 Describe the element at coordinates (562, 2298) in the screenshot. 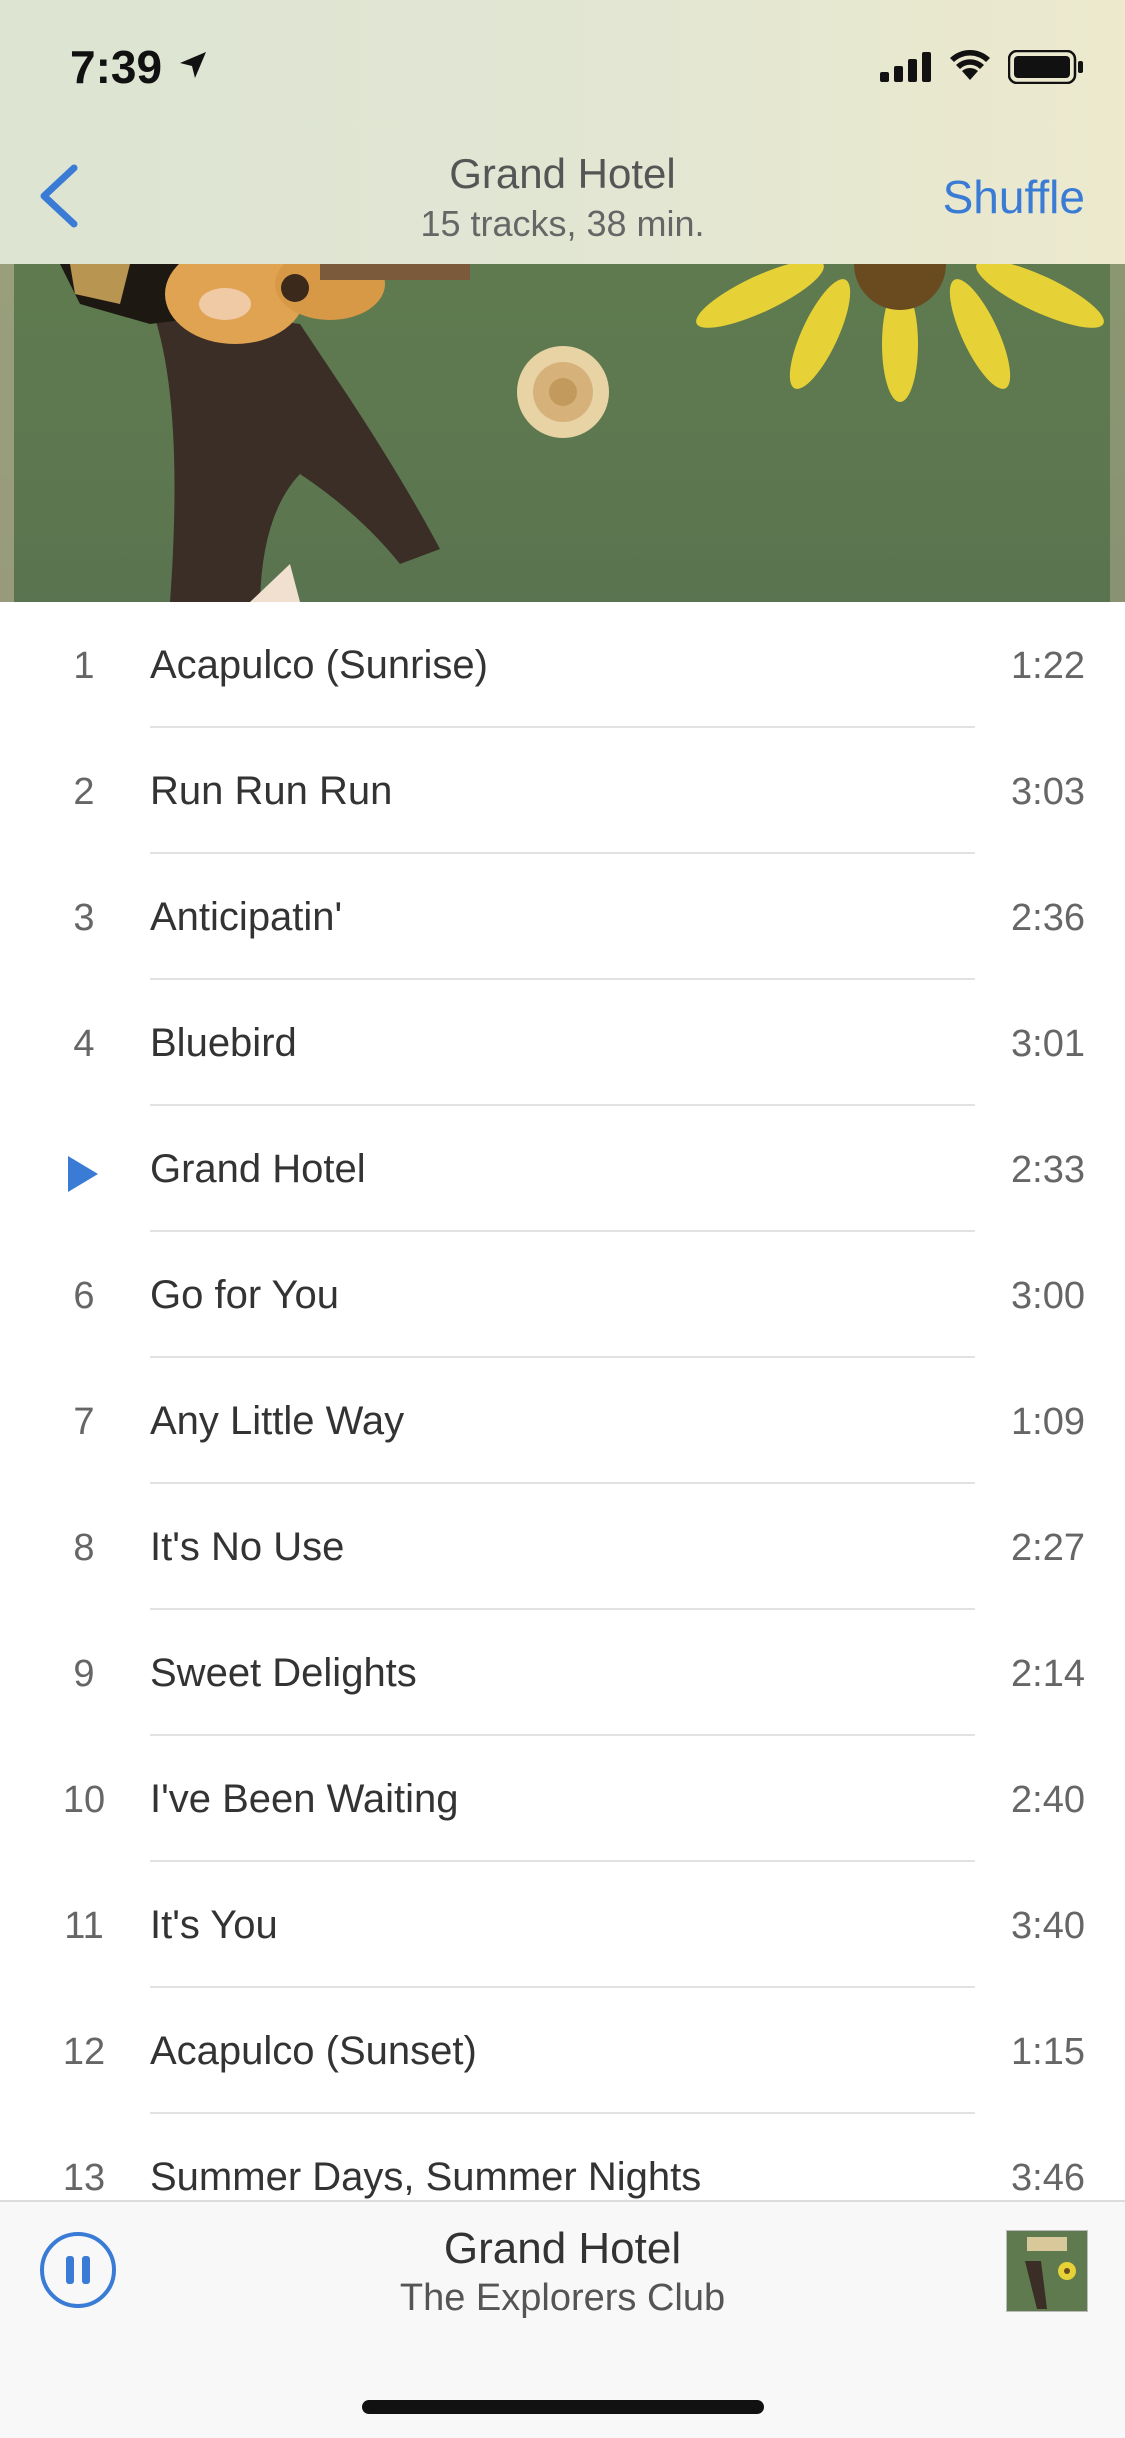

I see `now-playing-artist: The Explorers Club` at that location.